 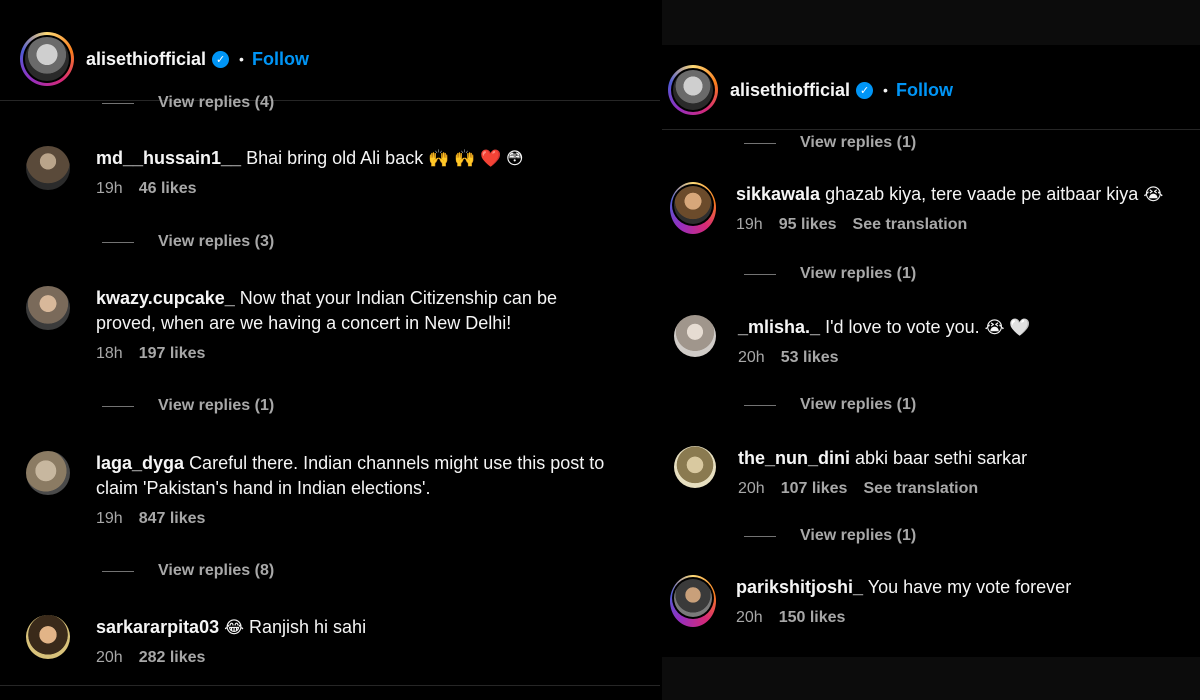 I want to click on footer-divider, so click(x=330, y=685).